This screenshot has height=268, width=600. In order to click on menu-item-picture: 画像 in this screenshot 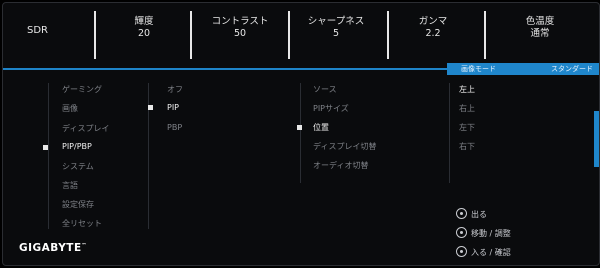, I will do `click(70, 108)`.